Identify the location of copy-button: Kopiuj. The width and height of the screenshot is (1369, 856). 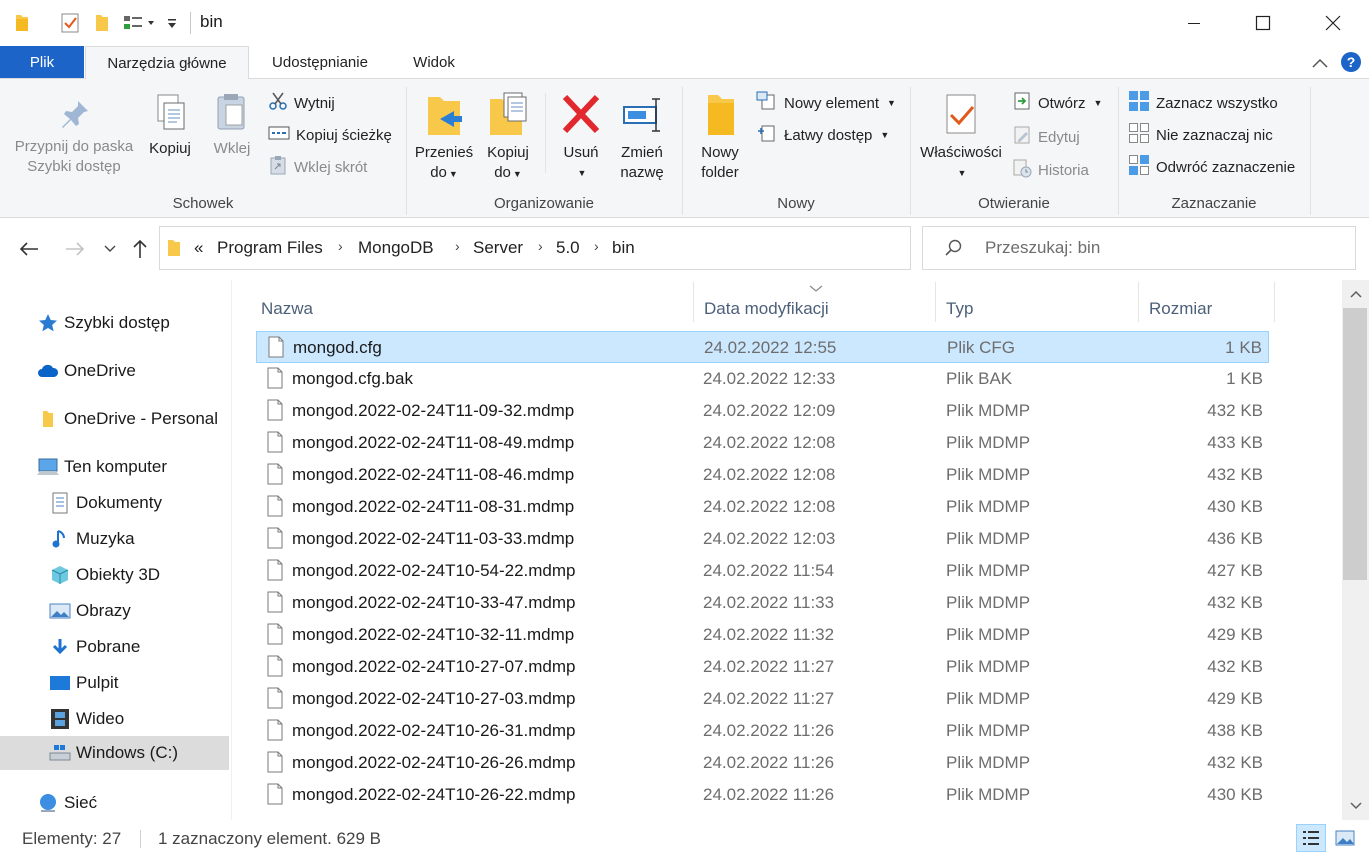
(170, 125).